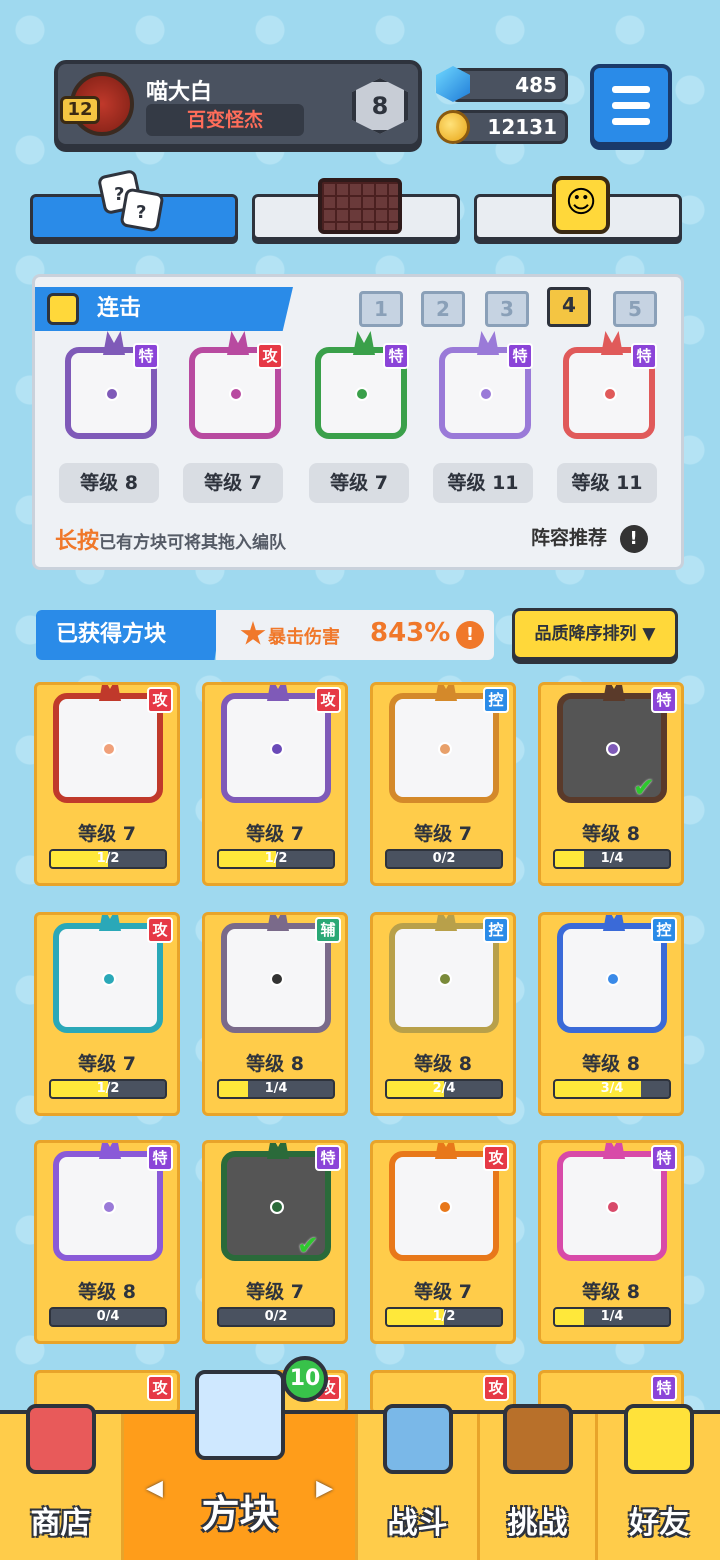 This screenshot has width=720, height=1560. Describe the element at coordinates (225, 120) in the screenshot. I see `player-title: 百变怪杰` at that location.